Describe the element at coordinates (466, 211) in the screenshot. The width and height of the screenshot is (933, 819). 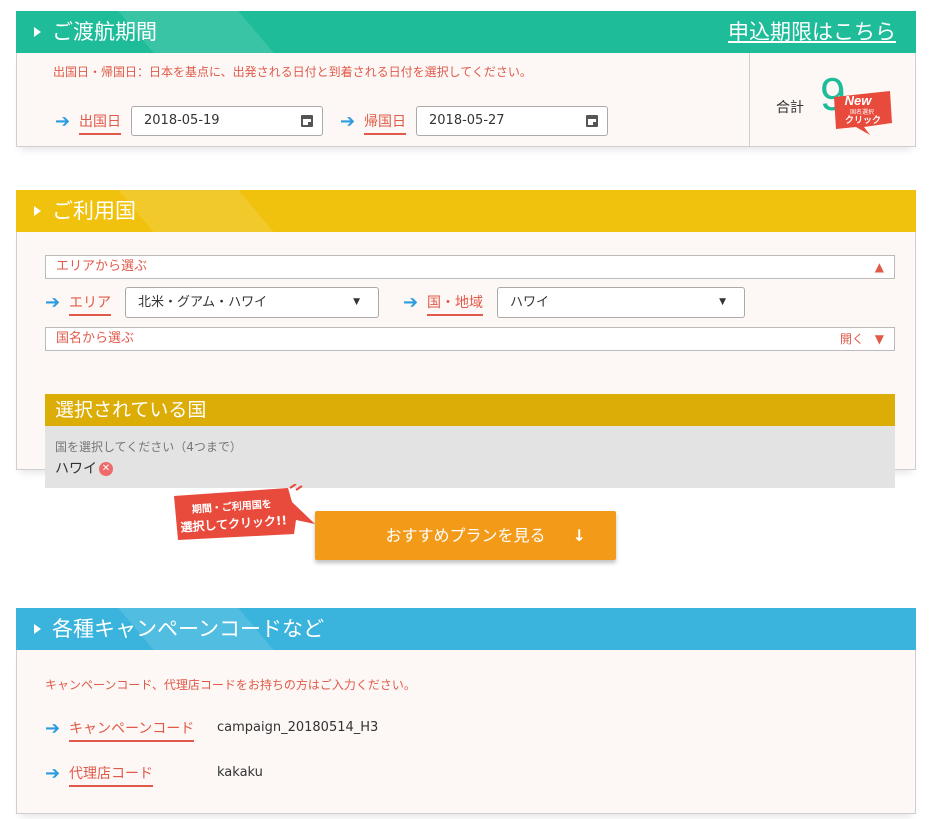
I see `country-header: ご利用国` at that location.